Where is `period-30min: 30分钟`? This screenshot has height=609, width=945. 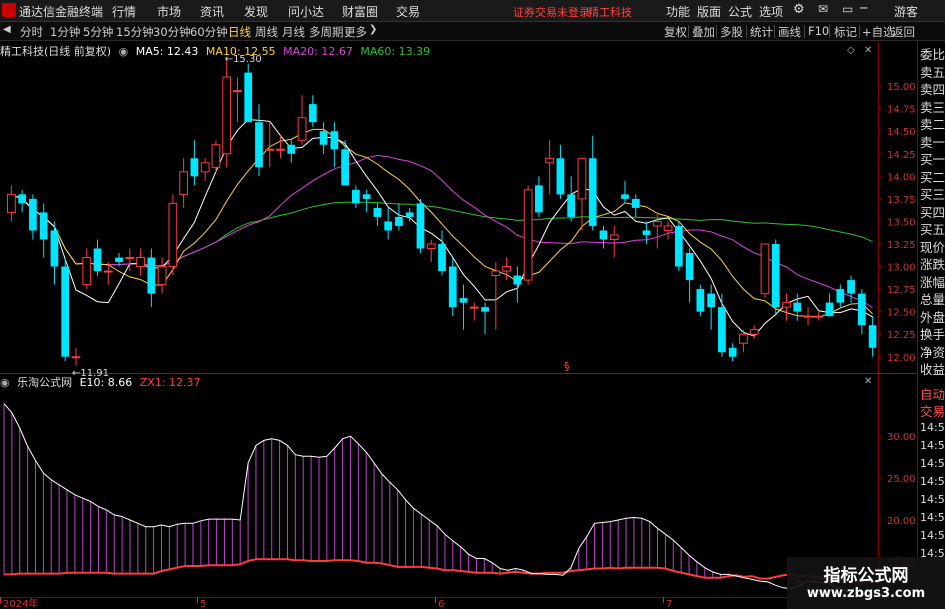 period-30min: 30分钟 is located at coordinates (172, 32).